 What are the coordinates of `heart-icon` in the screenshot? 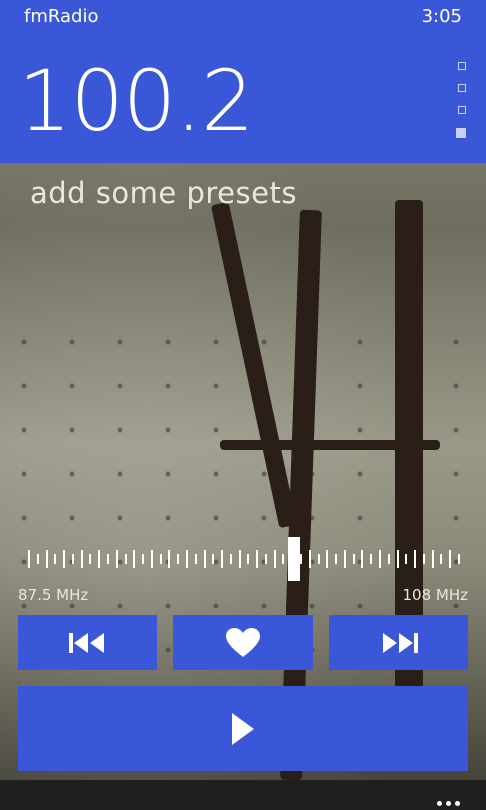 It's located at (243, 642).